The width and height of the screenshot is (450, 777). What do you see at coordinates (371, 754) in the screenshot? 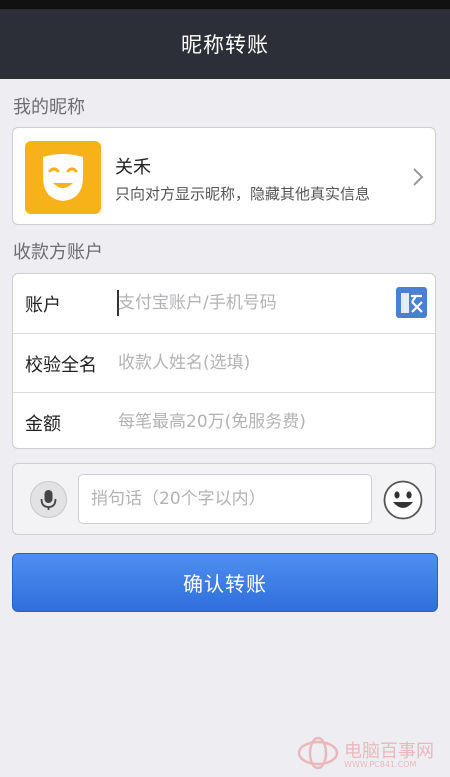
I see `site-watermark: 电脑百事网 WWW.PC841.COM` at bounding box center [371, 754].